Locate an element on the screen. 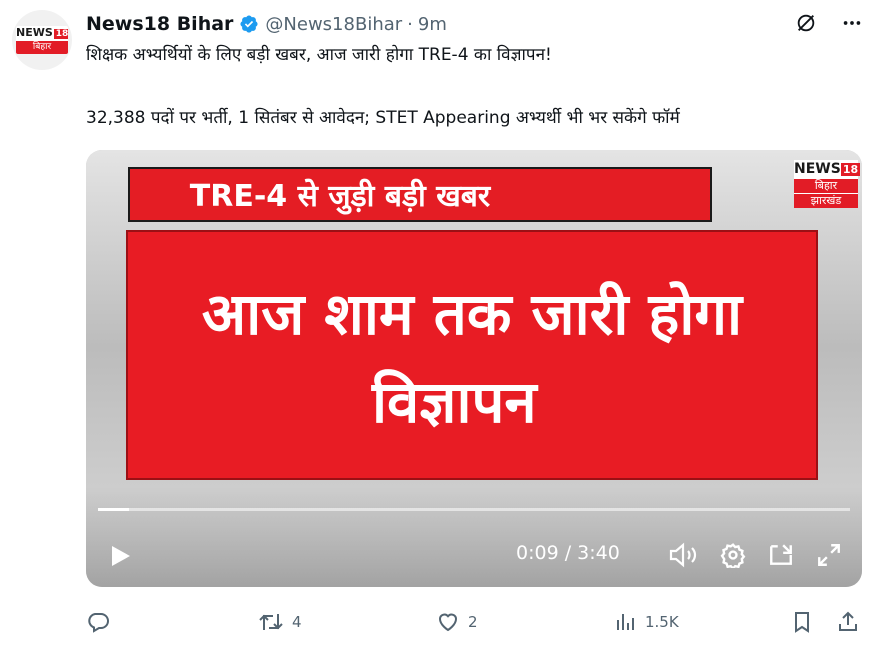  grok-icon is located at coordinates (806, 23).